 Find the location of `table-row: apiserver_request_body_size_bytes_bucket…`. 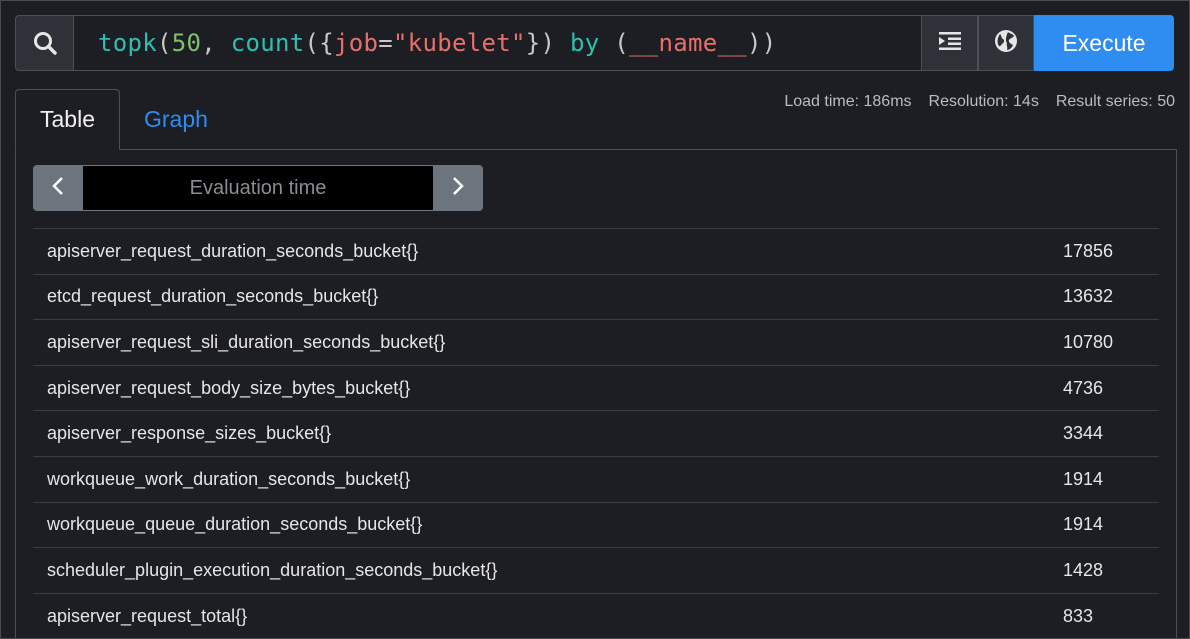

table-row: apiserver_request_body_size_bytes_bucket… is located at coordinates (596, 387).